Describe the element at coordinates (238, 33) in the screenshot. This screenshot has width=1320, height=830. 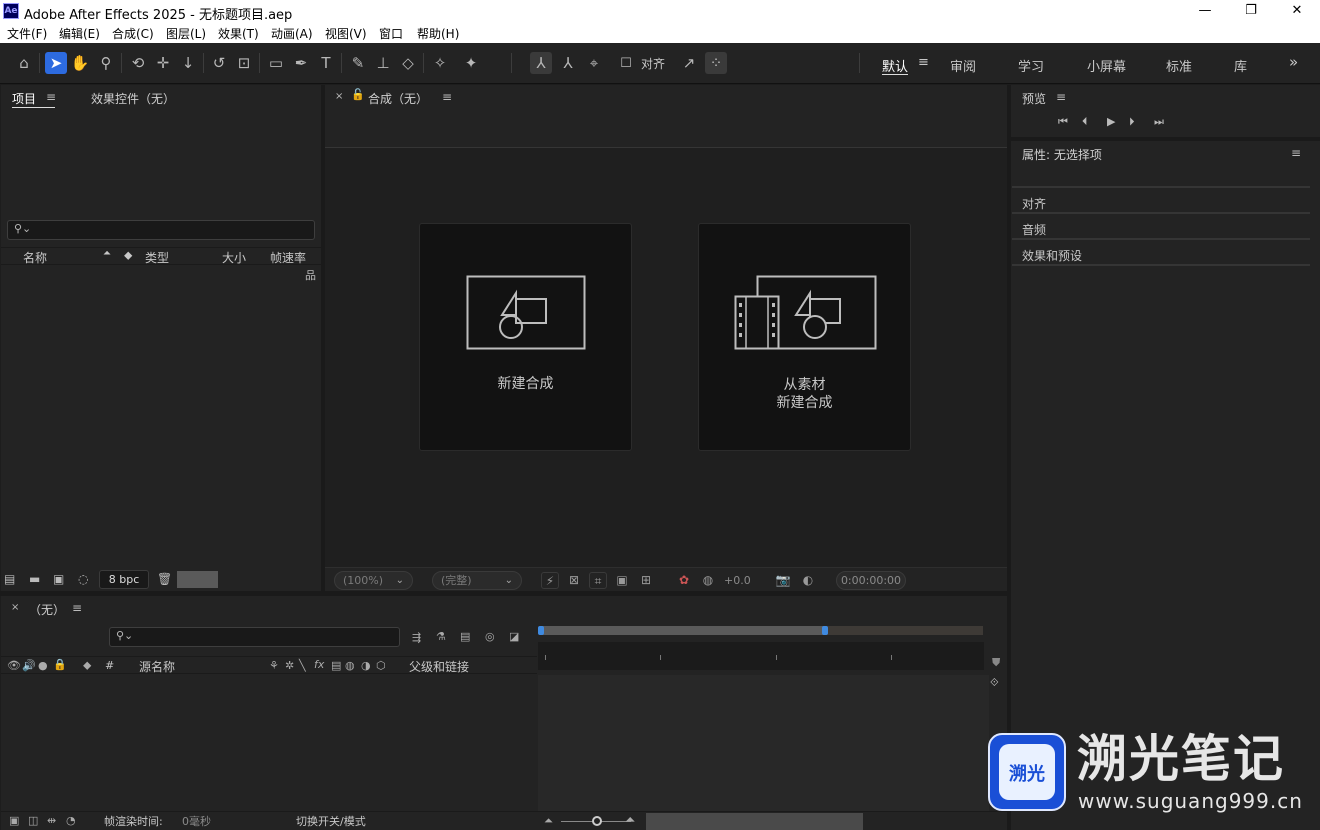
I see `menu-effect: 效果(T)` at that location.